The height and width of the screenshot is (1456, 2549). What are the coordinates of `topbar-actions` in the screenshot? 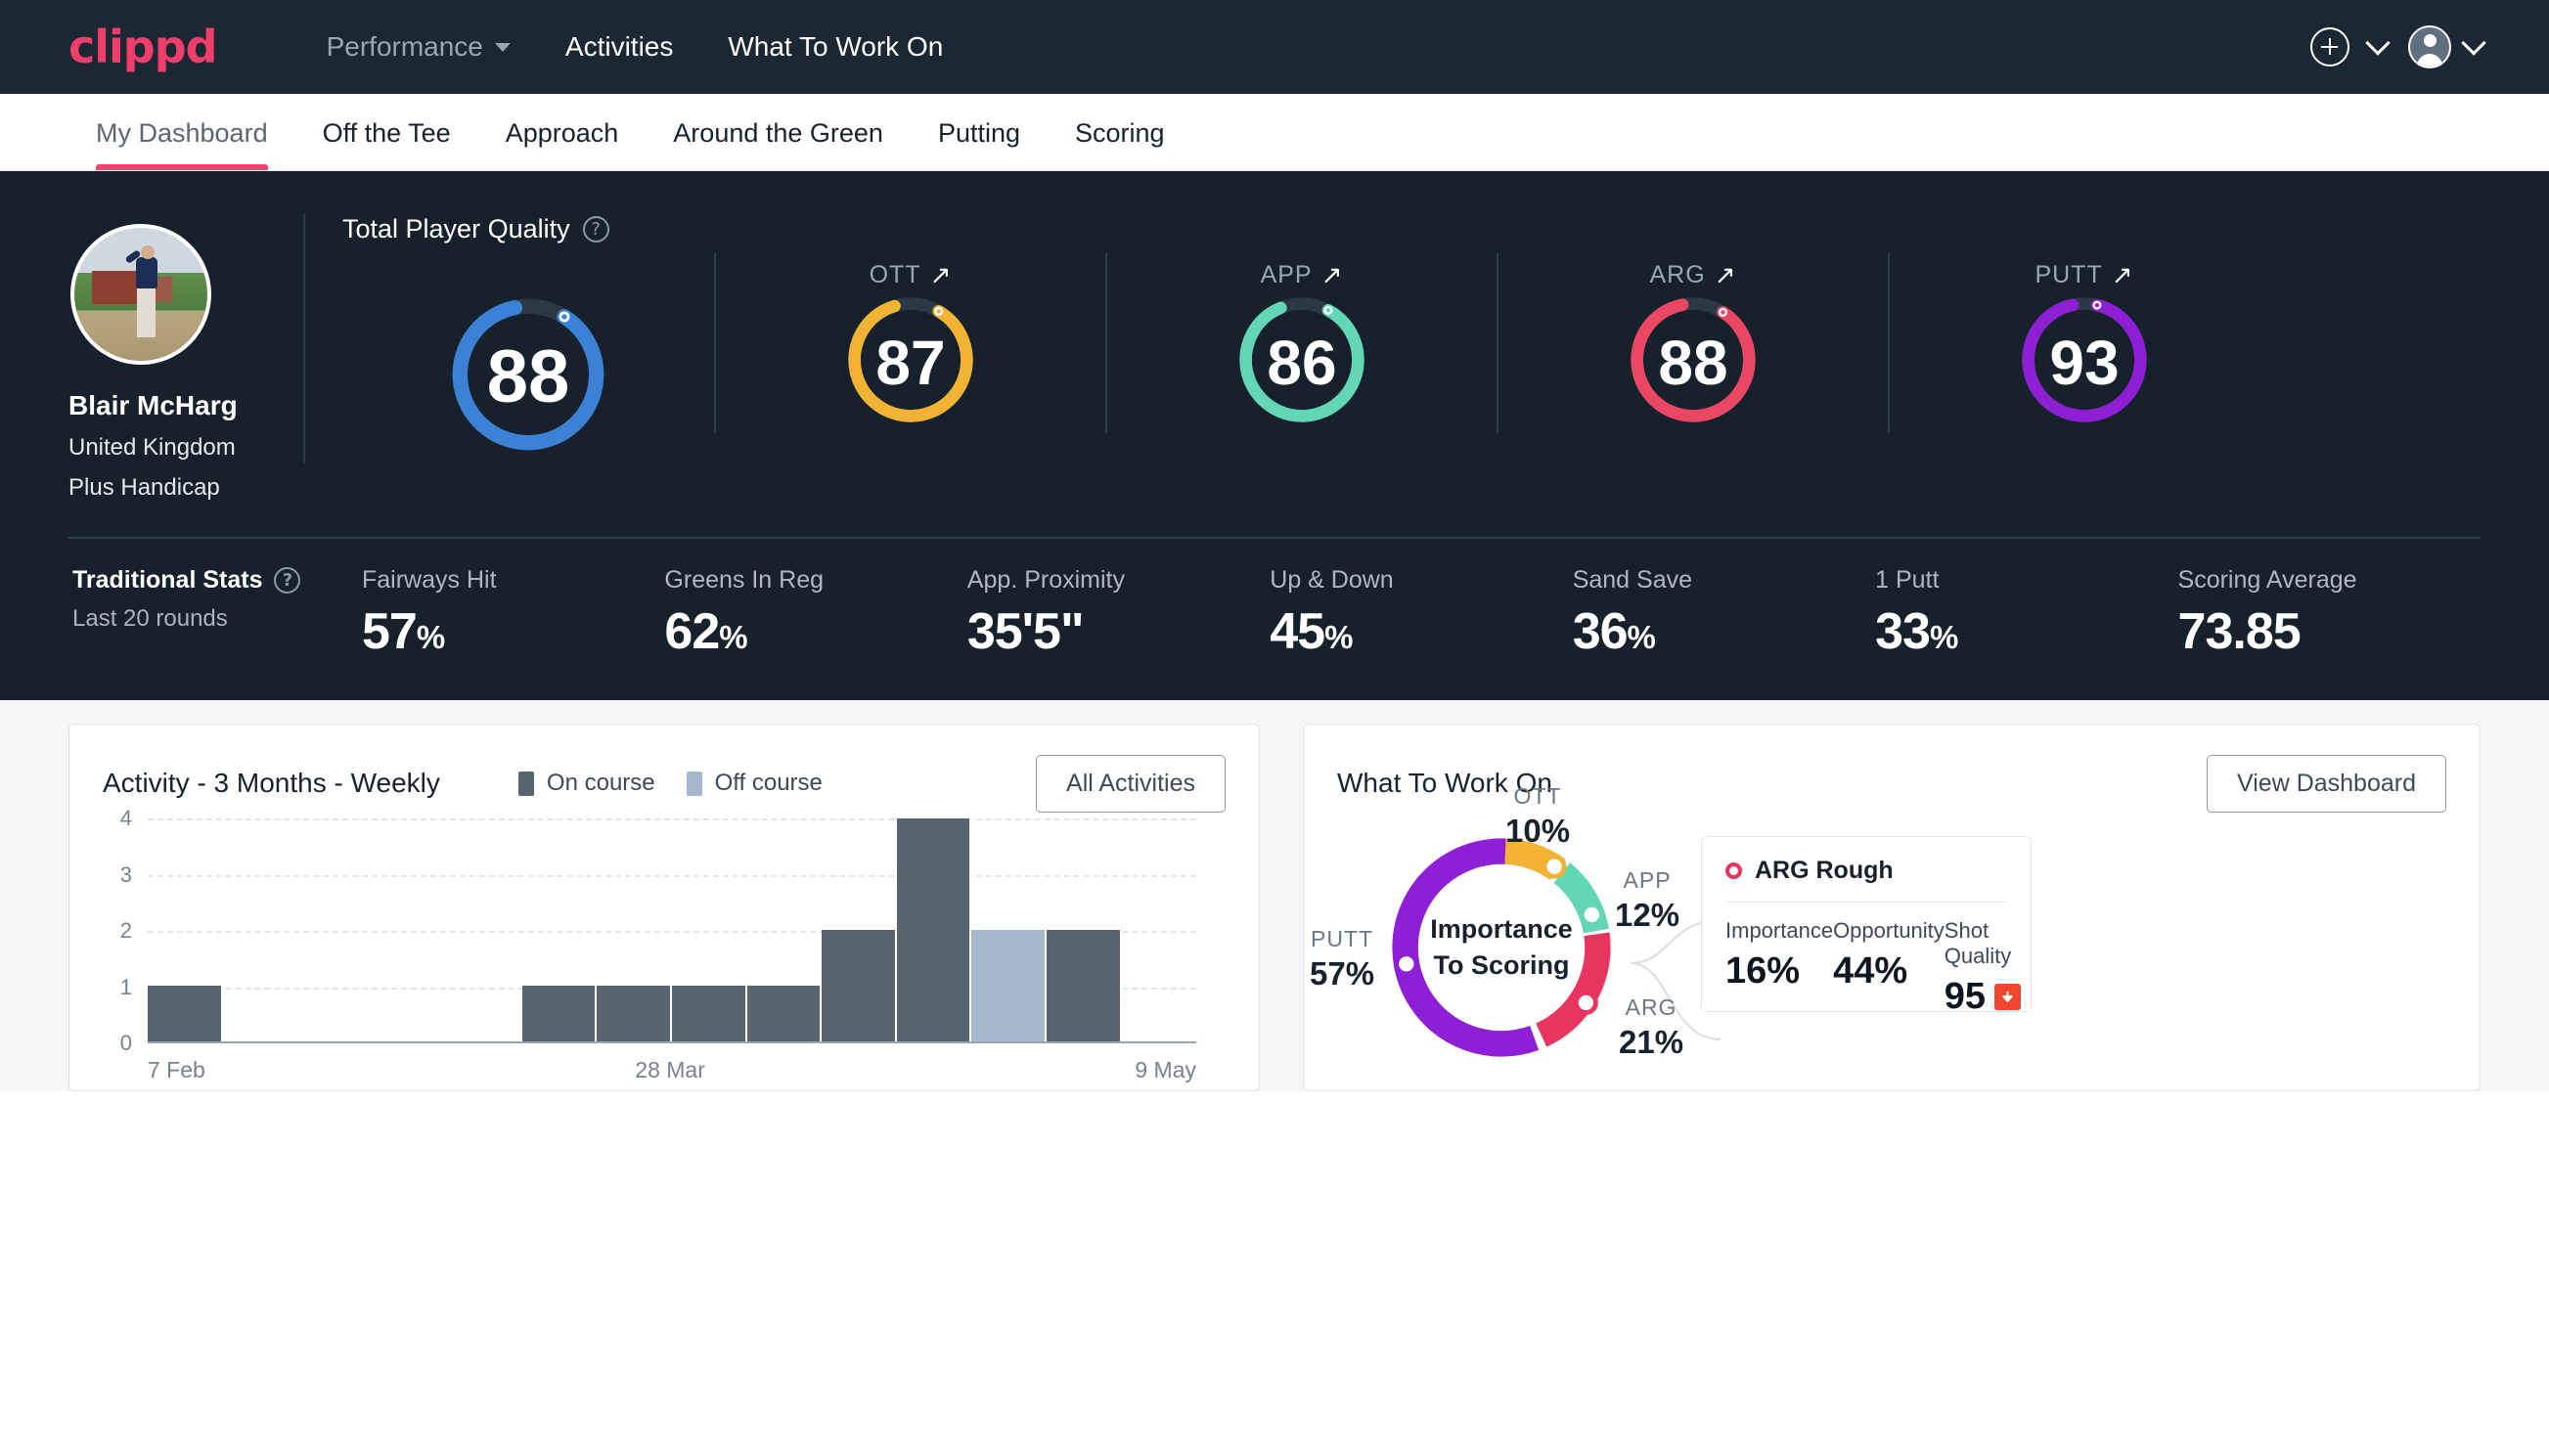 It's located at (2404, 46).